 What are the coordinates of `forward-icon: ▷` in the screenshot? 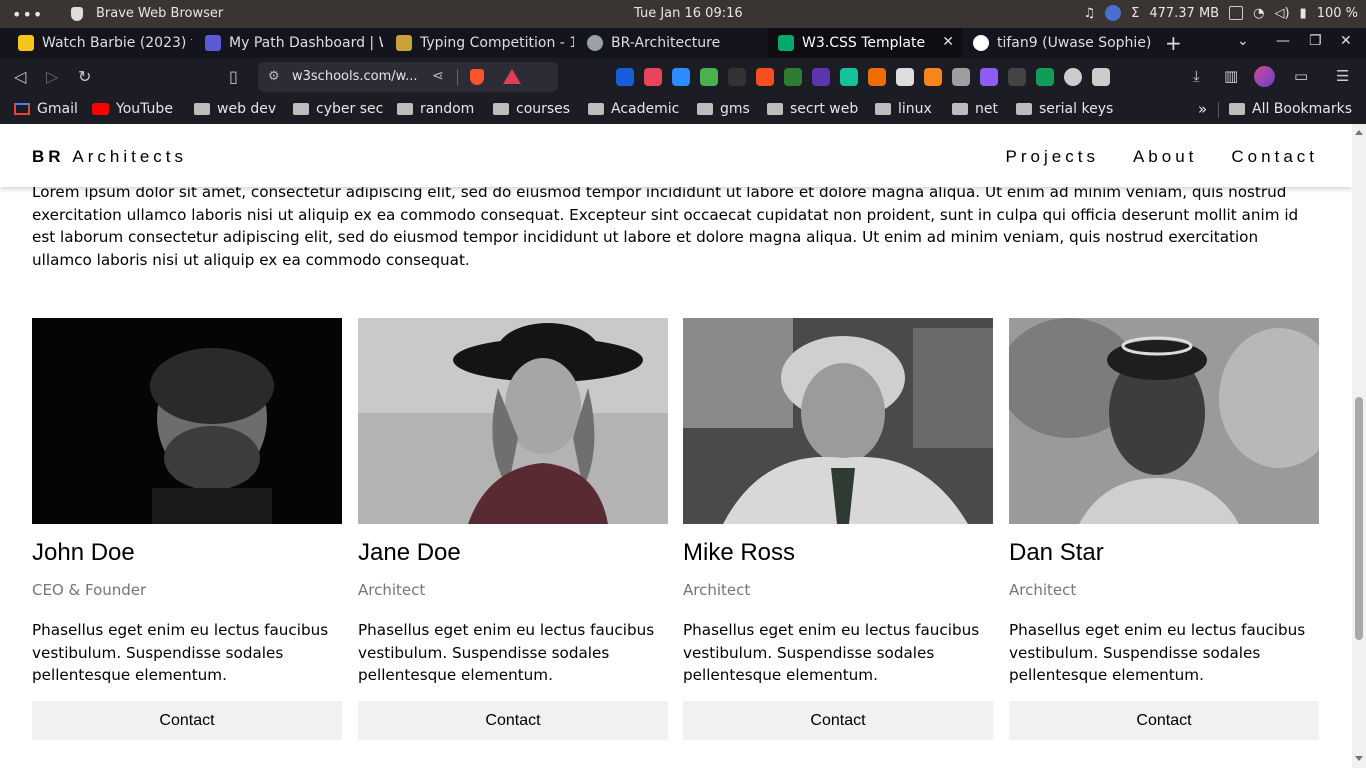 It's located at (52, 76).